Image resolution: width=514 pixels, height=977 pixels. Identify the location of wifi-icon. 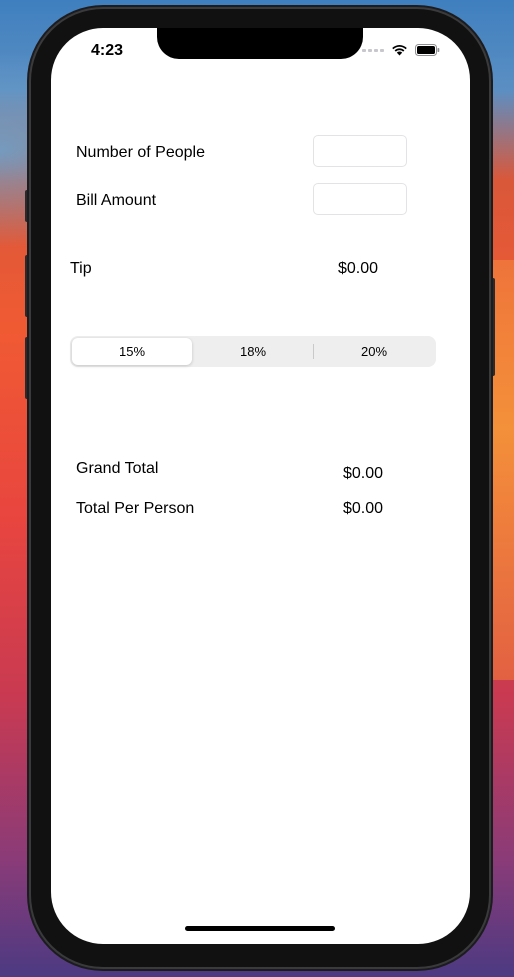
(399, 50).